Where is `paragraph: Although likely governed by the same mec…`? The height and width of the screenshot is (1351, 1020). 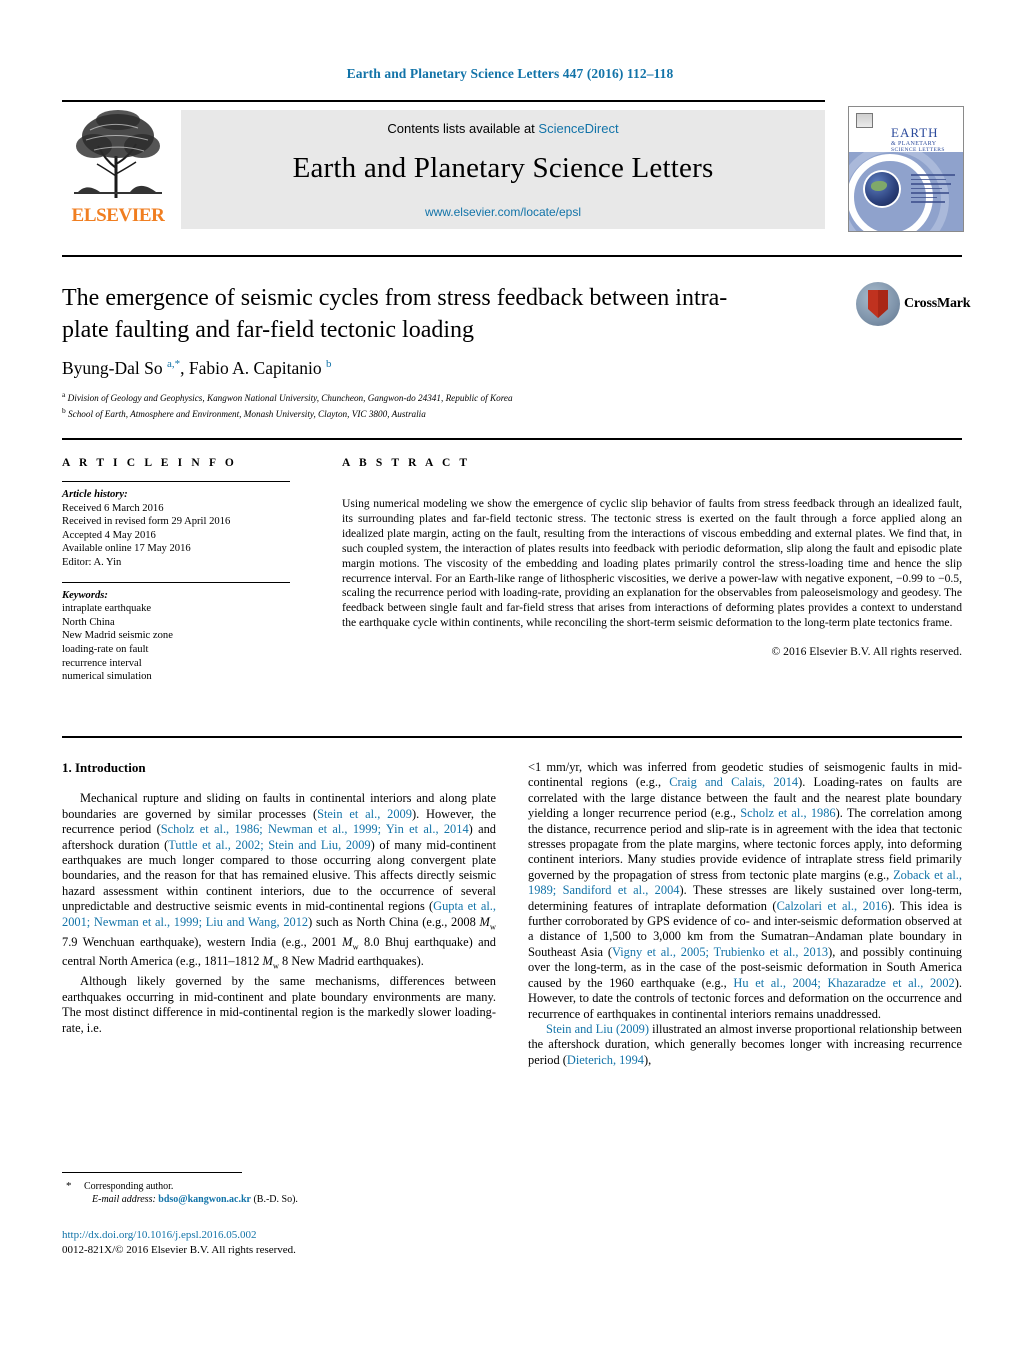
paragraph: Although likely governed by the same mec… is located at coordinates (279, 1004).